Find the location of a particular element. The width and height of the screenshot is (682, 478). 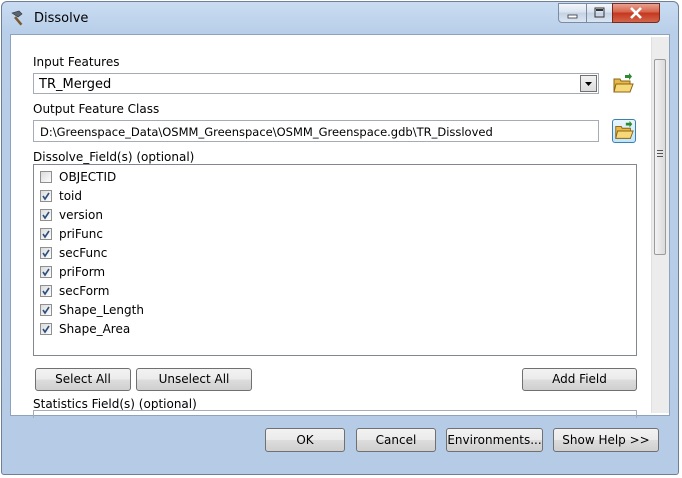

cancel-button: Cancel is located at coordinates (396, 440).